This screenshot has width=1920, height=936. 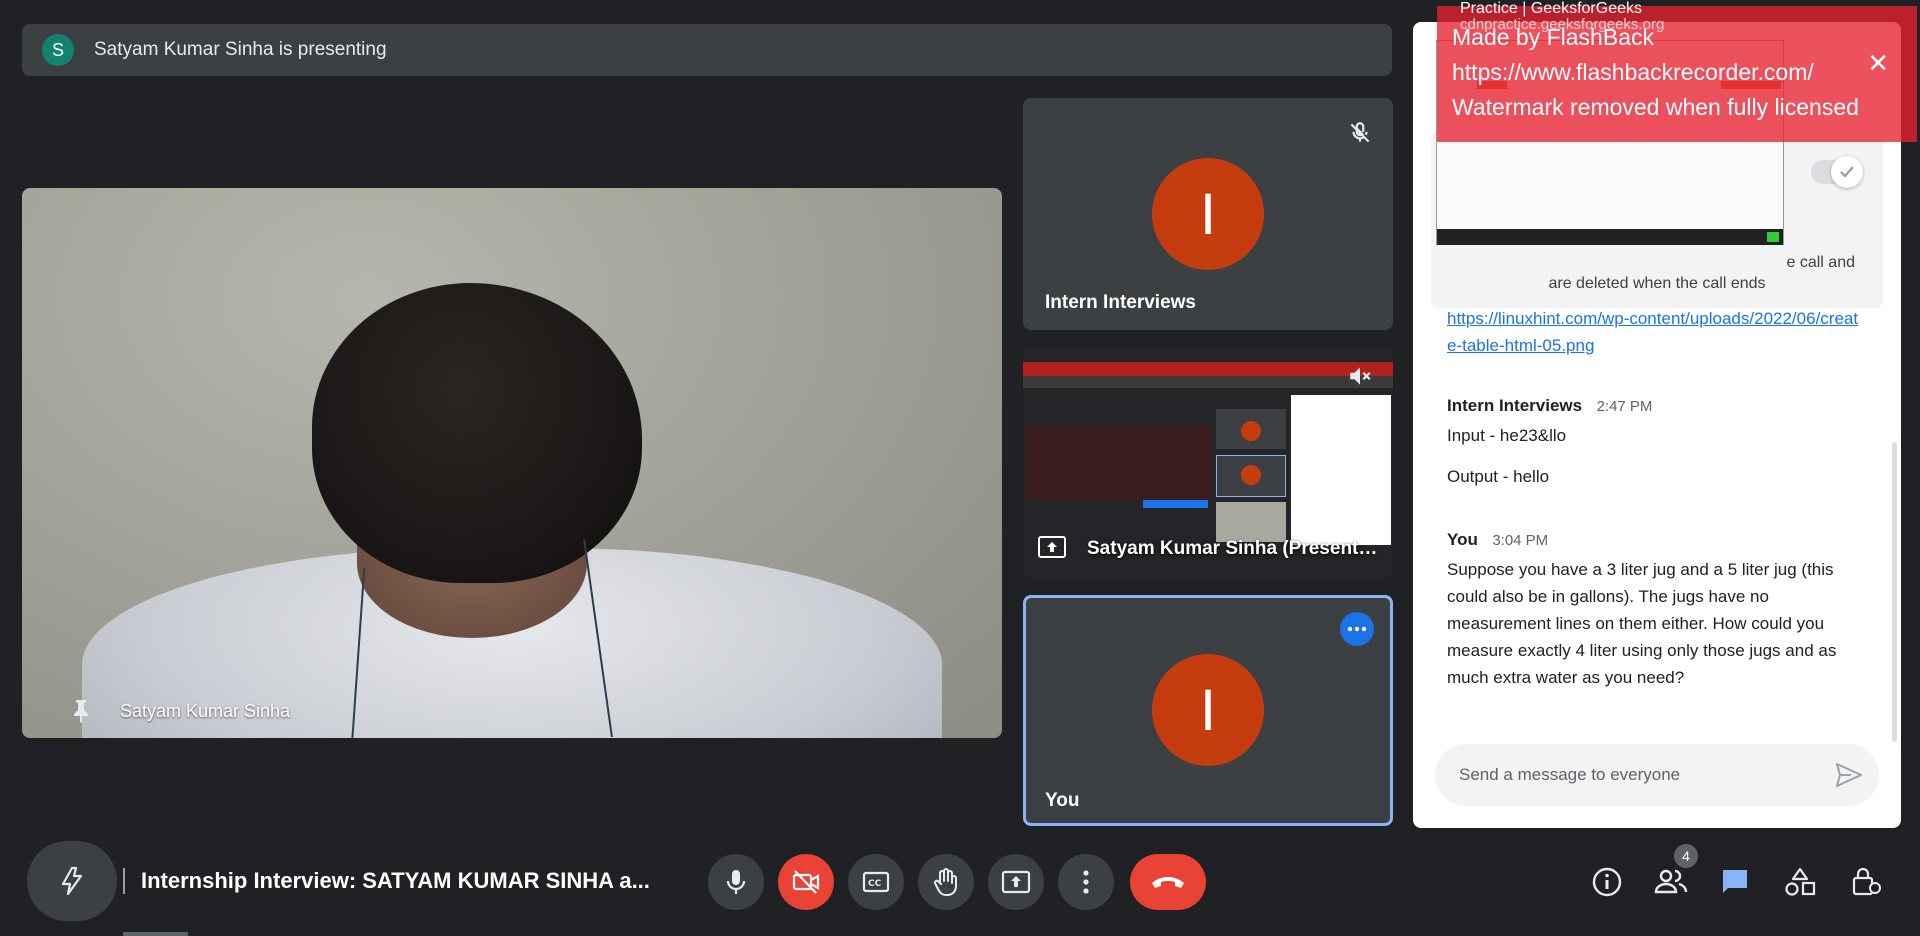 I want to click on activities-icon, so click(x=72, y=881).